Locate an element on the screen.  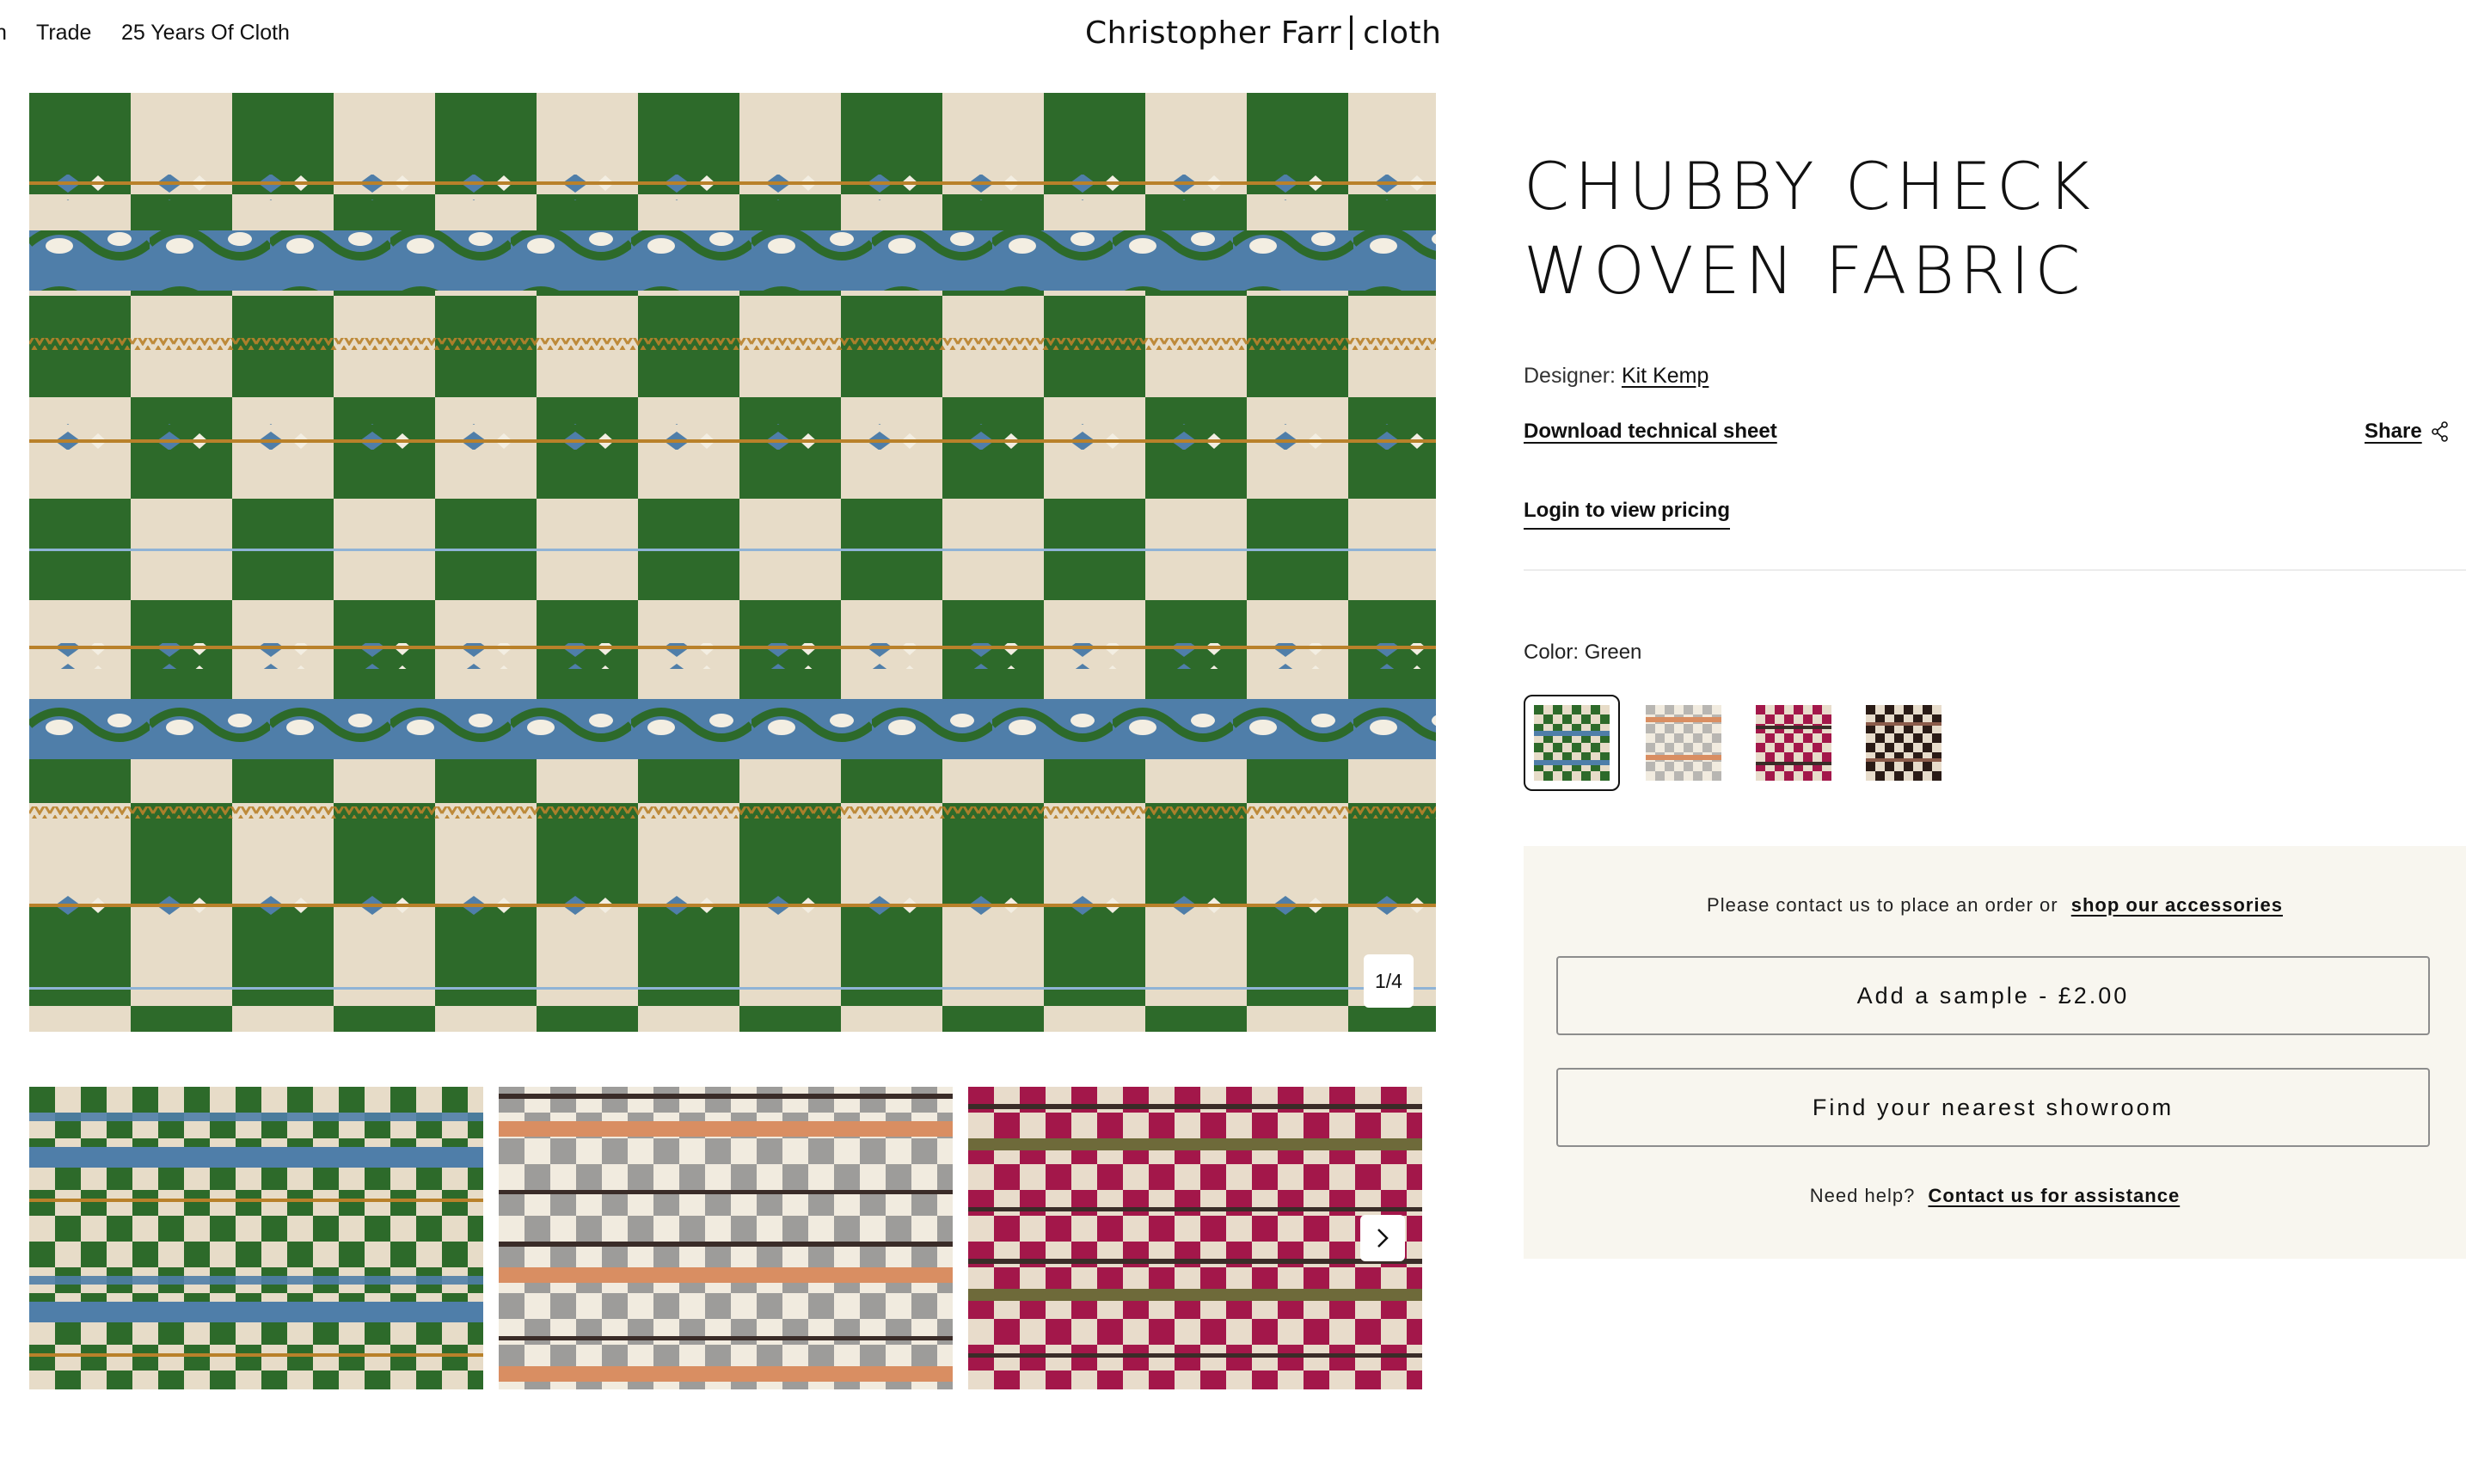
help-text: Need help? is located at coordinates (1862, 1195).